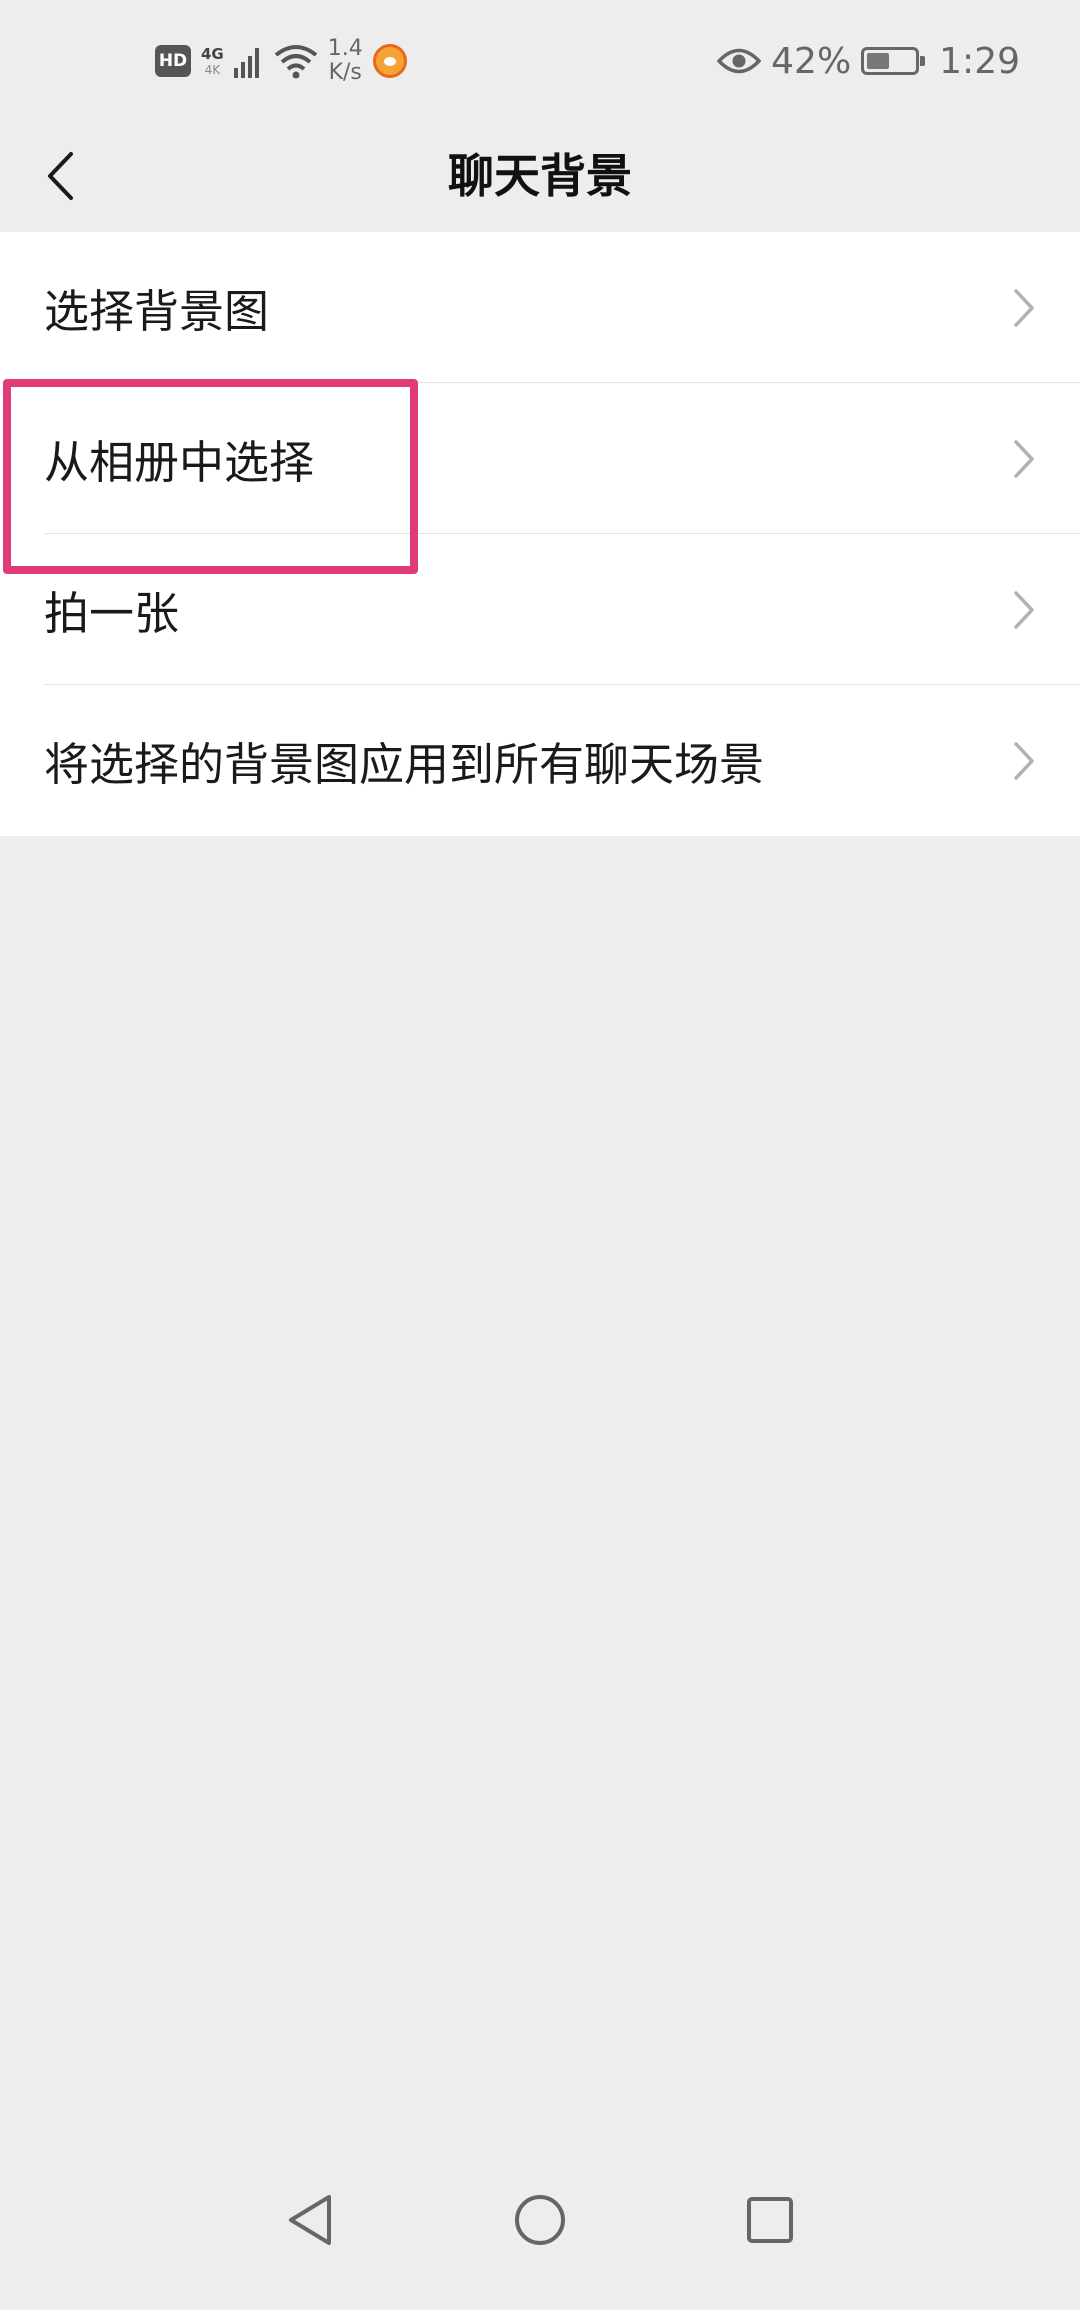 This screenshot has width=1080, height=2310. What do you see at coordinates (212, 53) in the screenshot?
I see `network-generation: 4G` at bounding box center [212, 53].